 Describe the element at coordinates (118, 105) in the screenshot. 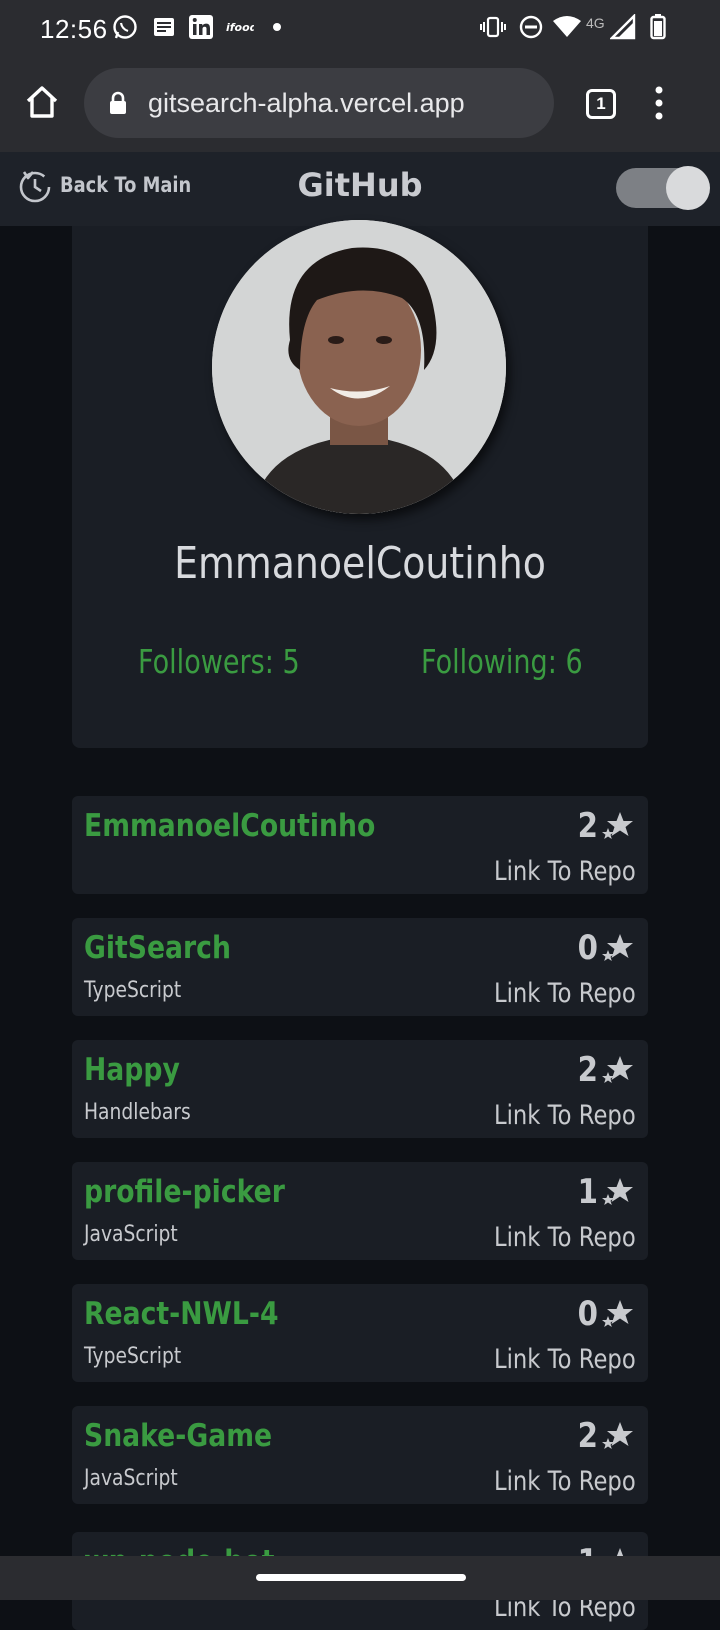

I see `lock-icon` at that location.